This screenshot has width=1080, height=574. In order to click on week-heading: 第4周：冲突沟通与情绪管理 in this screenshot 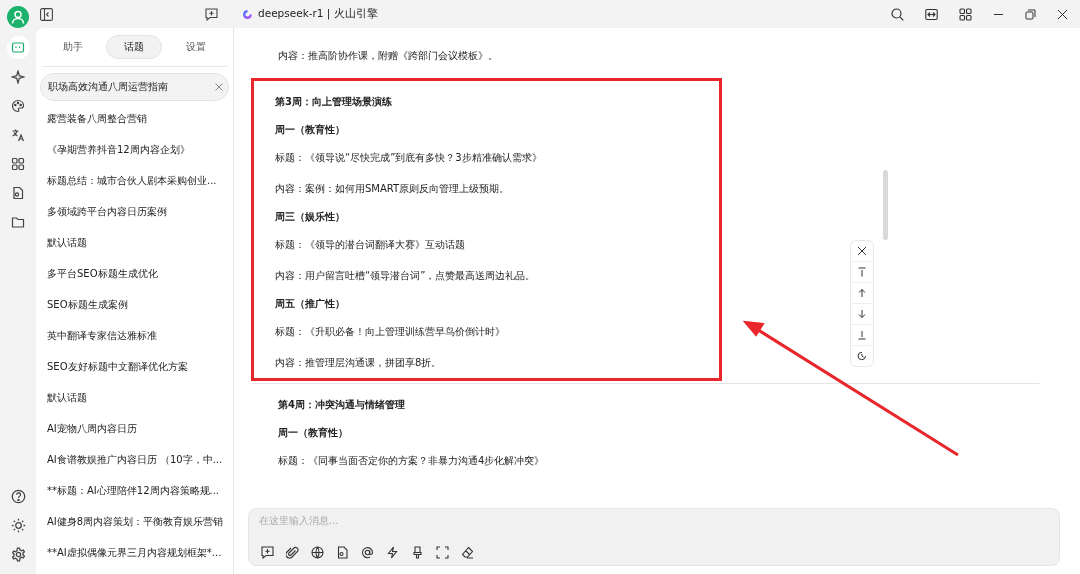, I will do `click(342, 405)`.